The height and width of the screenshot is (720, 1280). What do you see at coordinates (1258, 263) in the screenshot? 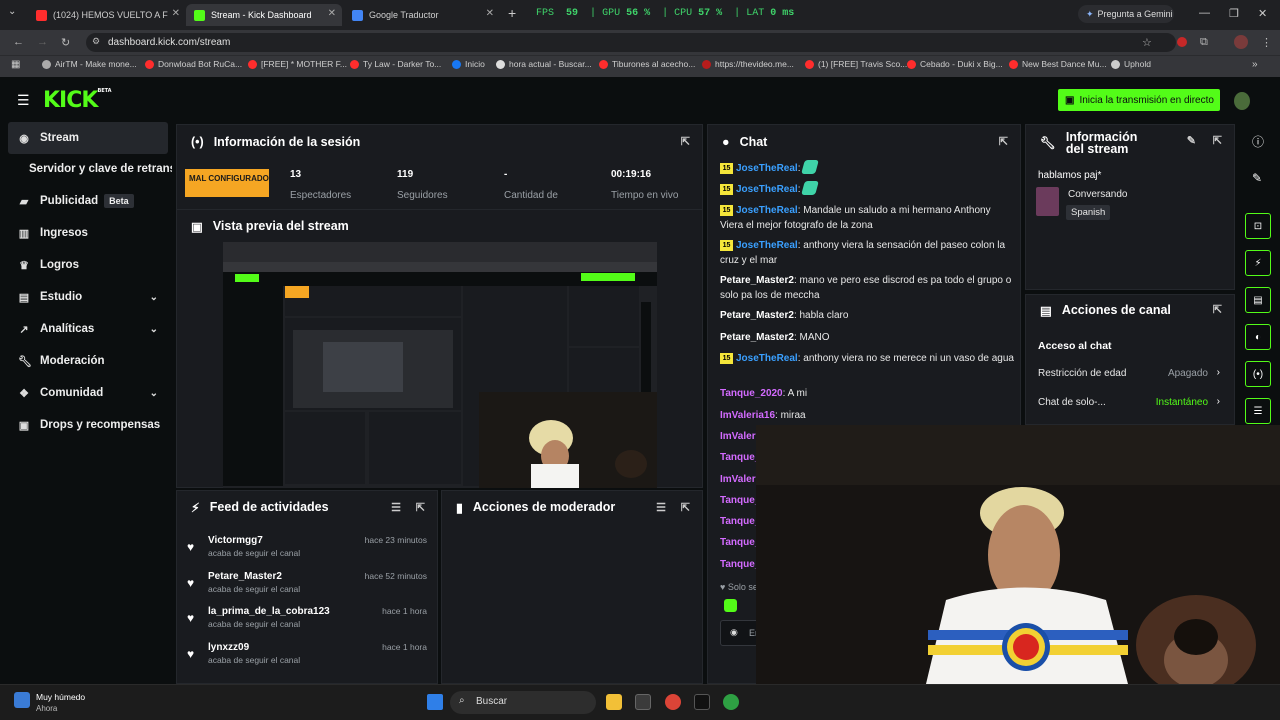
I see `rail-flash-button: ⚡︎` at bounding box center [1258, 263].